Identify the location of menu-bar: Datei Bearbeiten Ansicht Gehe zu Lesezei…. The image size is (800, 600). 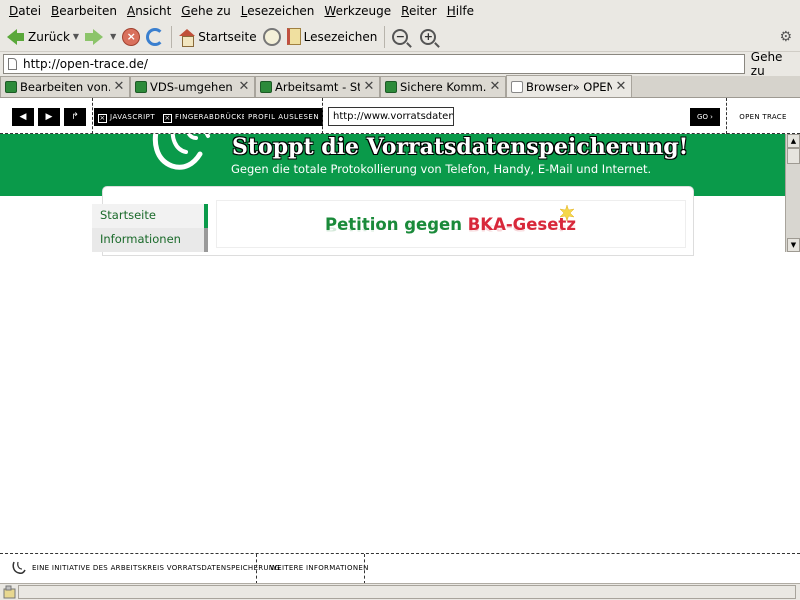
(400, 11).